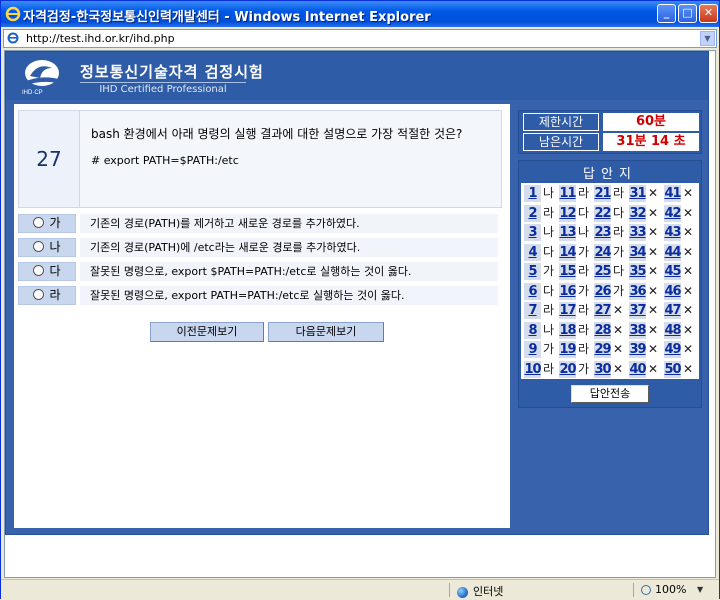 This screenshot has width=720, height=600. I want to click on submit-answers-button: 답안전송, so click(610, 394).